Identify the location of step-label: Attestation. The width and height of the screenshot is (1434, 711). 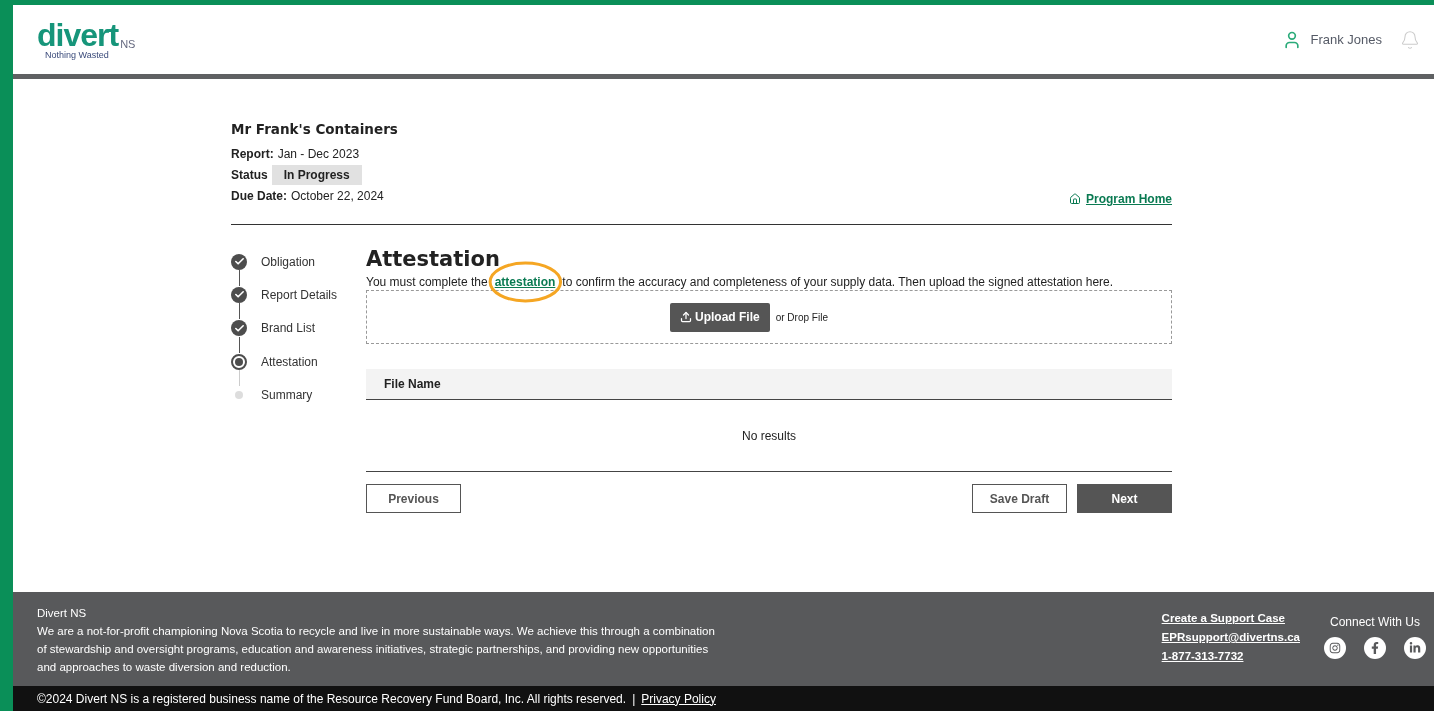
(289, 361).